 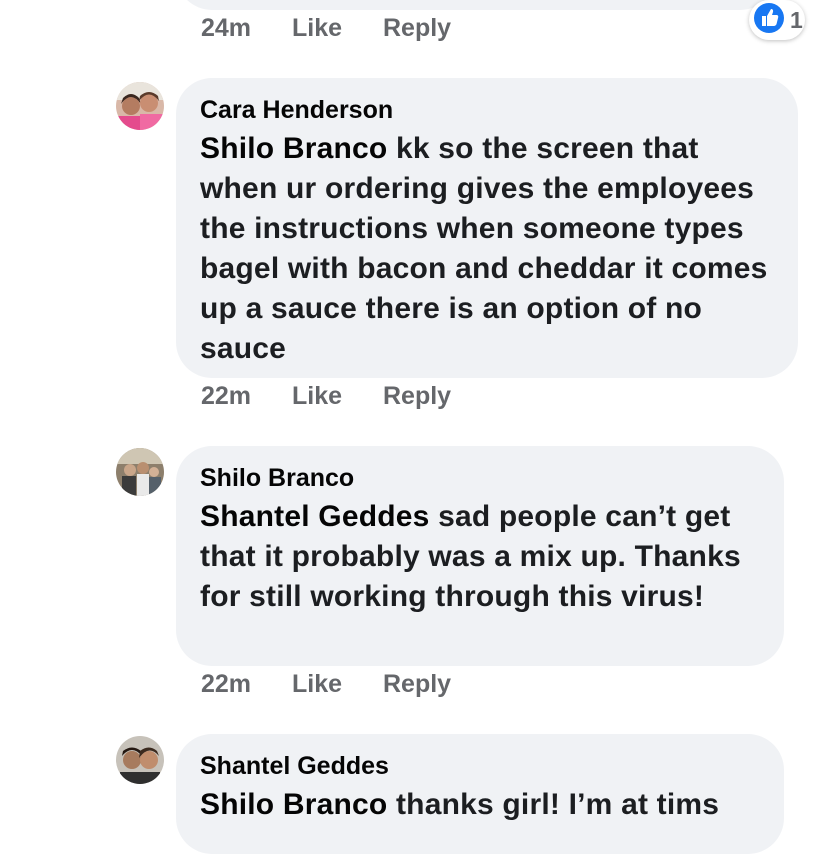 I want to click on mention-link: Shantel Geddes, so click(x=315, y=516).